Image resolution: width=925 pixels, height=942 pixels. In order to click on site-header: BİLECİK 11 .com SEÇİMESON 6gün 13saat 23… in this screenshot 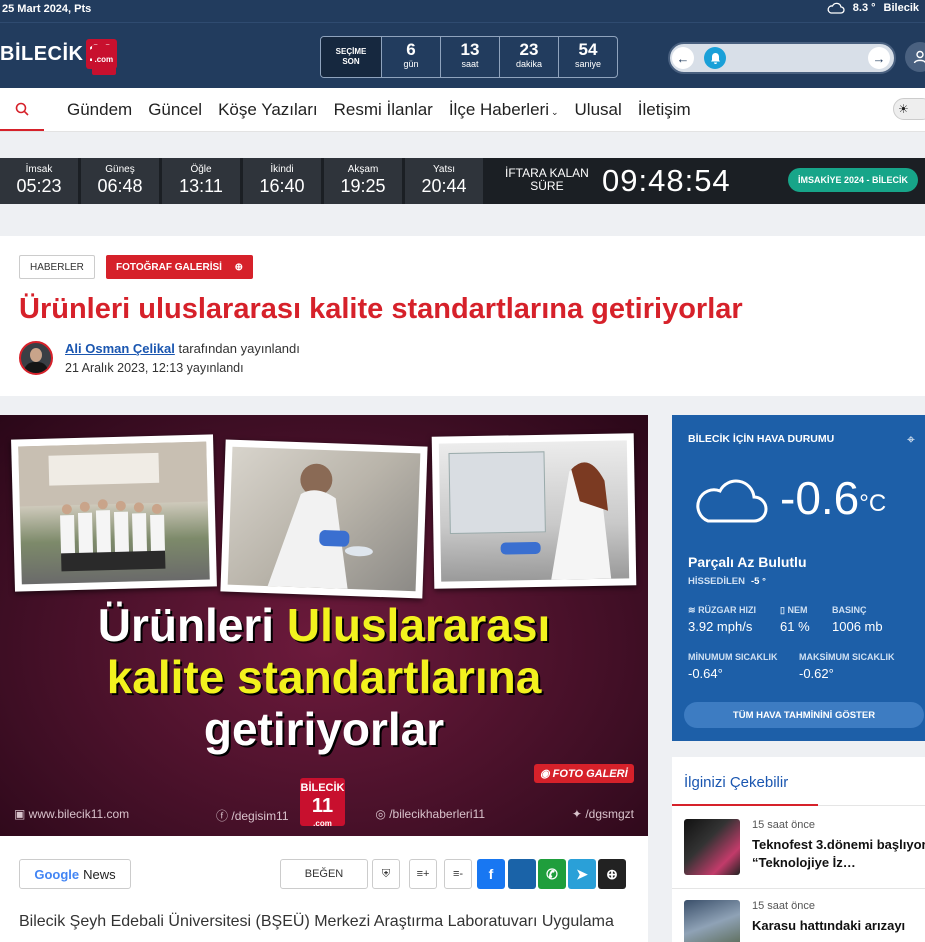, I will do `click(462, 55)`.